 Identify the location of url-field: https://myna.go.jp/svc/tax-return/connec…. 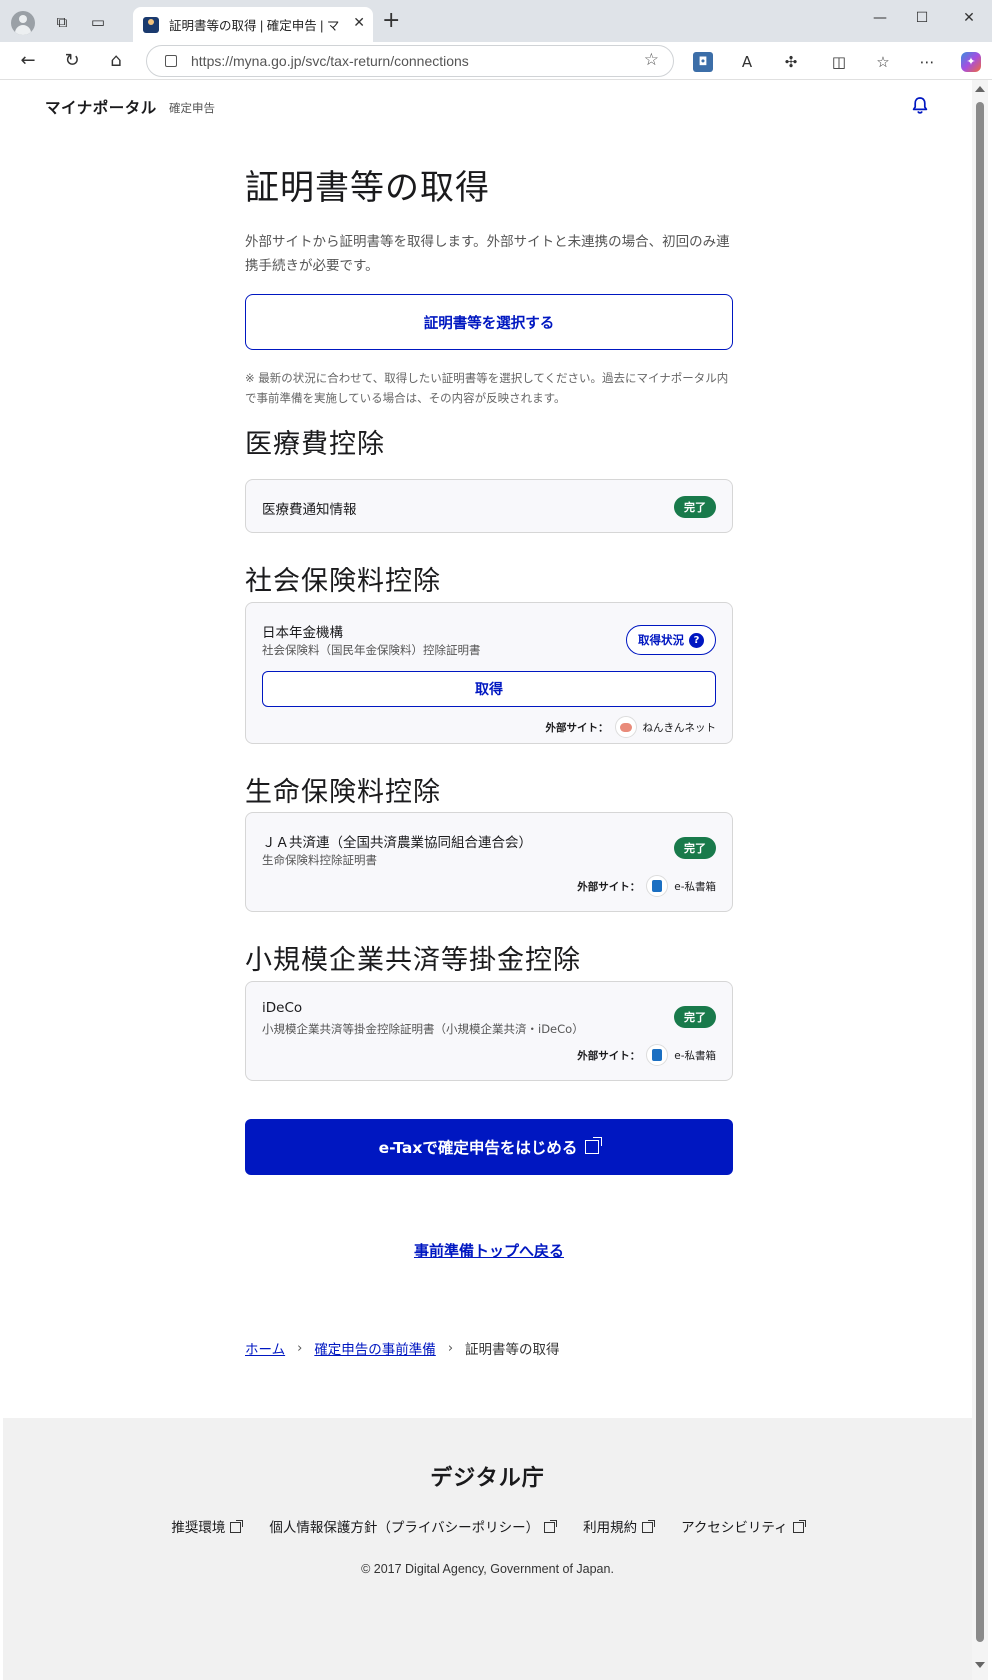
(410, 61).